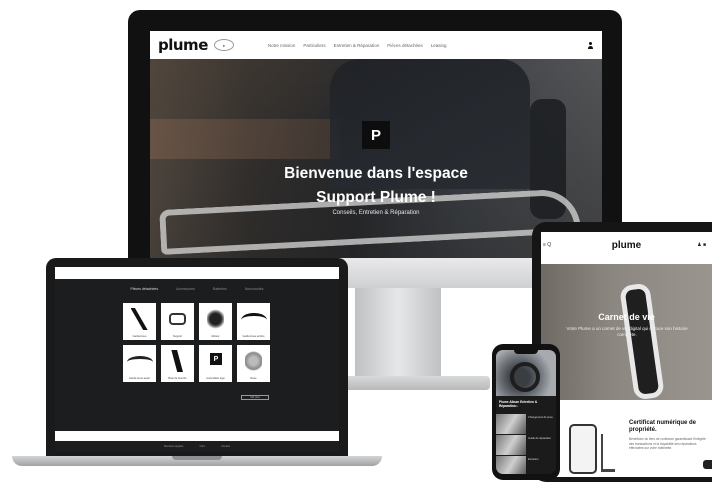 The width and height of the screenshot is (712, 482). I want to click on tablet-brand-logo: plume, so click(626, 245).